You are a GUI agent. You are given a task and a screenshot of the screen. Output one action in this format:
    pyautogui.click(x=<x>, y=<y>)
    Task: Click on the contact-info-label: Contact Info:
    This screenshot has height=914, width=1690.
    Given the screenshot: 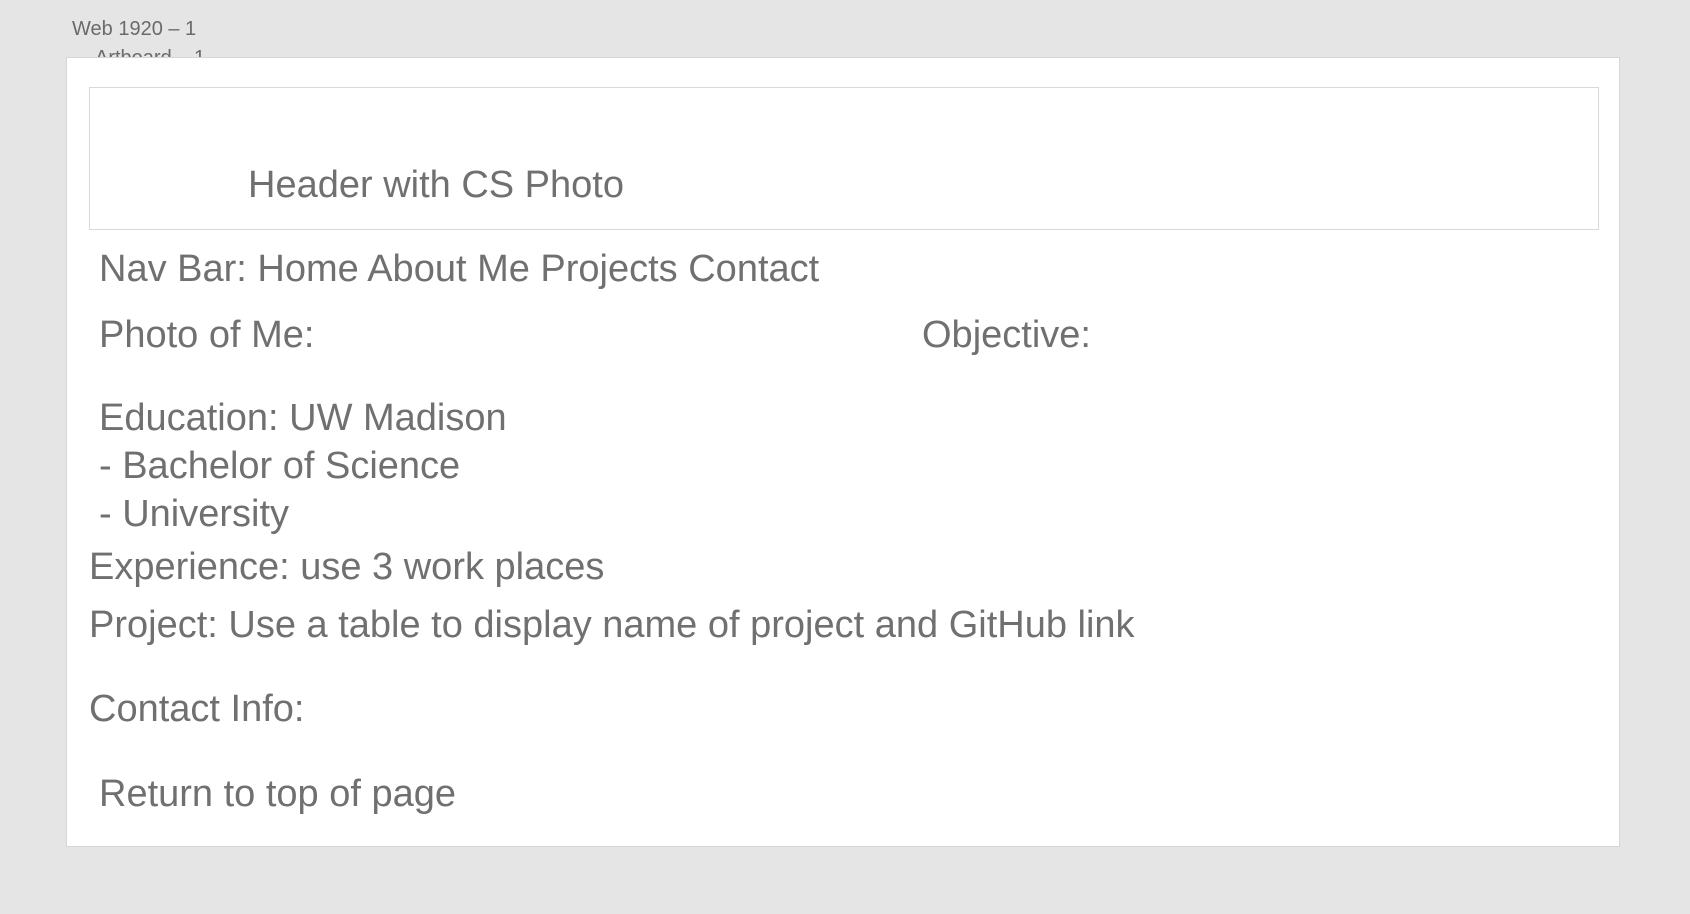 What is the action you would take?
    pyautogui.click(x=197, y=709)
    